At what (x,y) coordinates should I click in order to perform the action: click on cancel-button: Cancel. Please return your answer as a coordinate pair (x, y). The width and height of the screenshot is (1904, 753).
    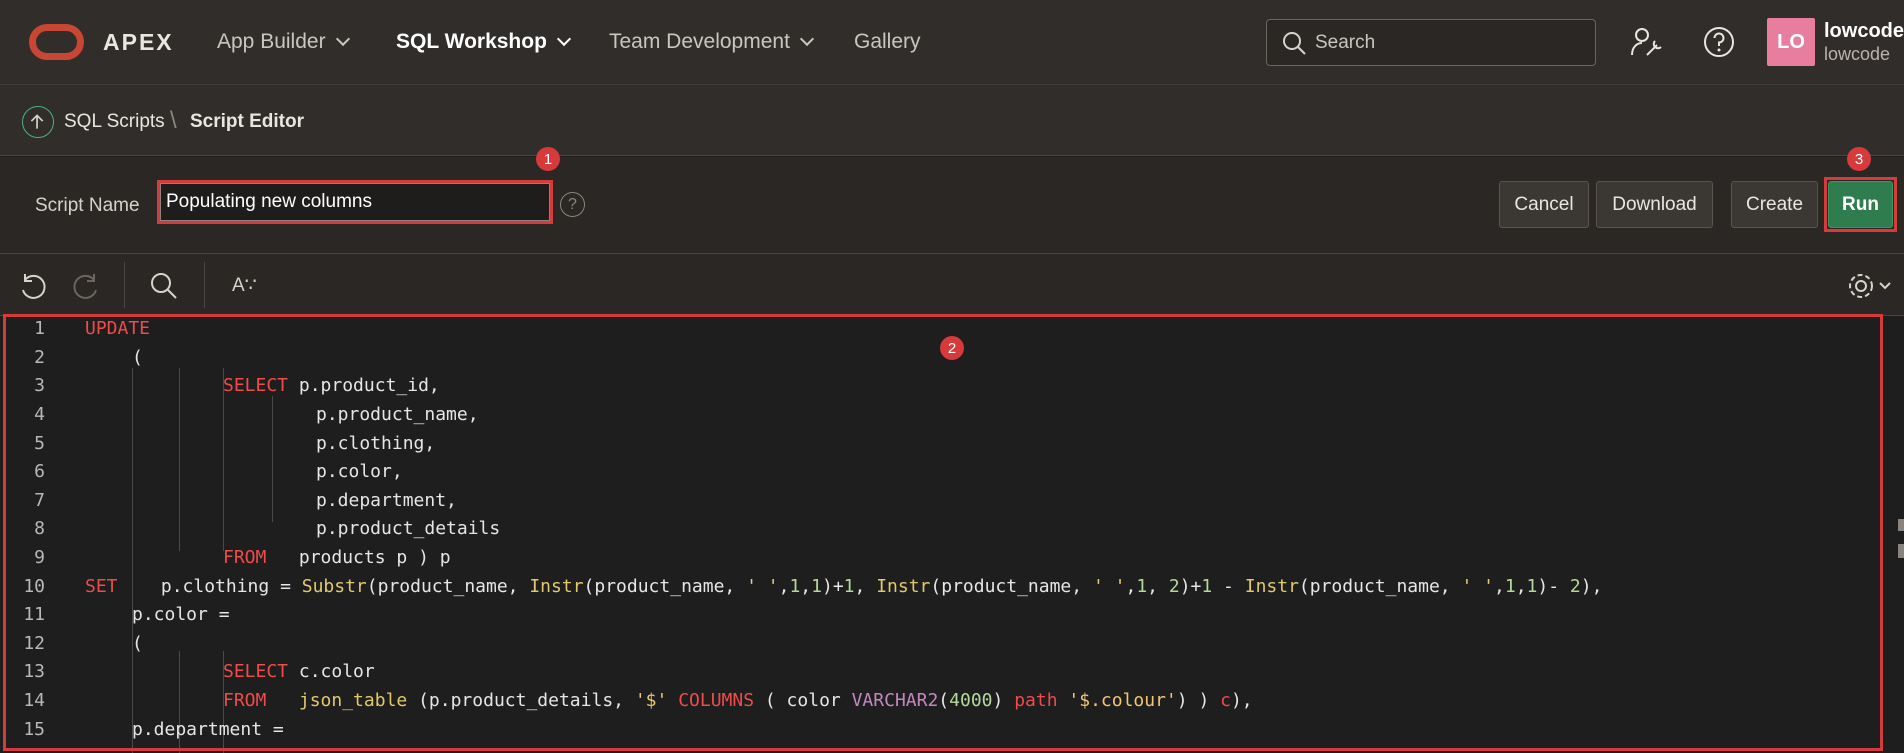
    Looking at the image, I should click on (1544, 204).